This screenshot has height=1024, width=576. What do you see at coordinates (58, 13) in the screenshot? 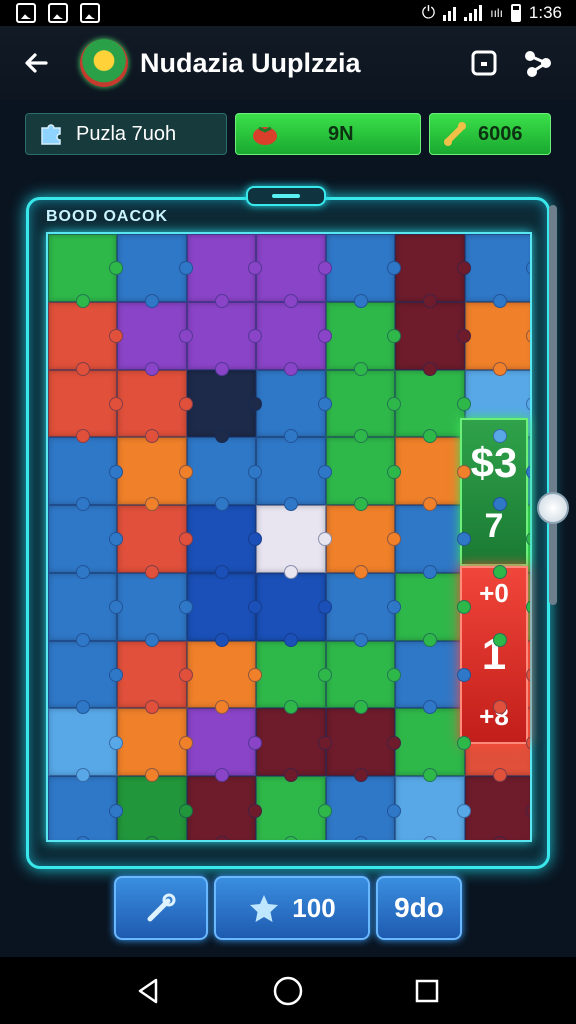
I see `status-notifications` at bounding box center [58, 13].